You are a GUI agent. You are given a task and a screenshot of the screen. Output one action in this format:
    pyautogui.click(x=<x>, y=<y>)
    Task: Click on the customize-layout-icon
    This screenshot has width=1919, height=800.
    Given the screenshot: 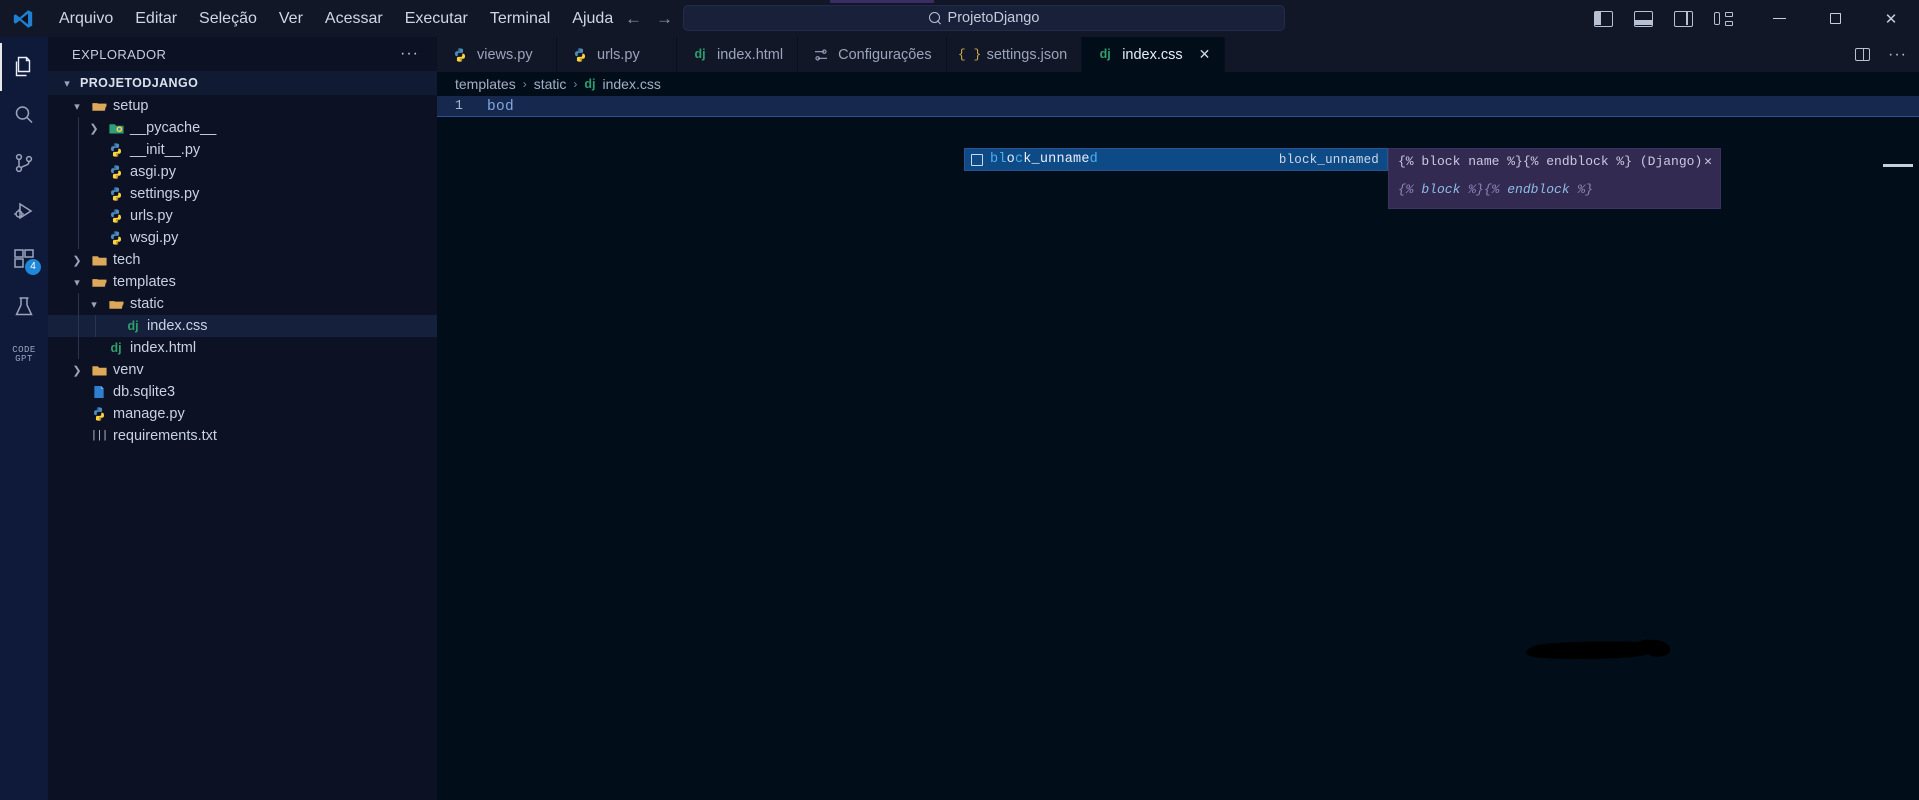 What is the action you would take?
    pyautogui.click(x=1723, y=19)
    